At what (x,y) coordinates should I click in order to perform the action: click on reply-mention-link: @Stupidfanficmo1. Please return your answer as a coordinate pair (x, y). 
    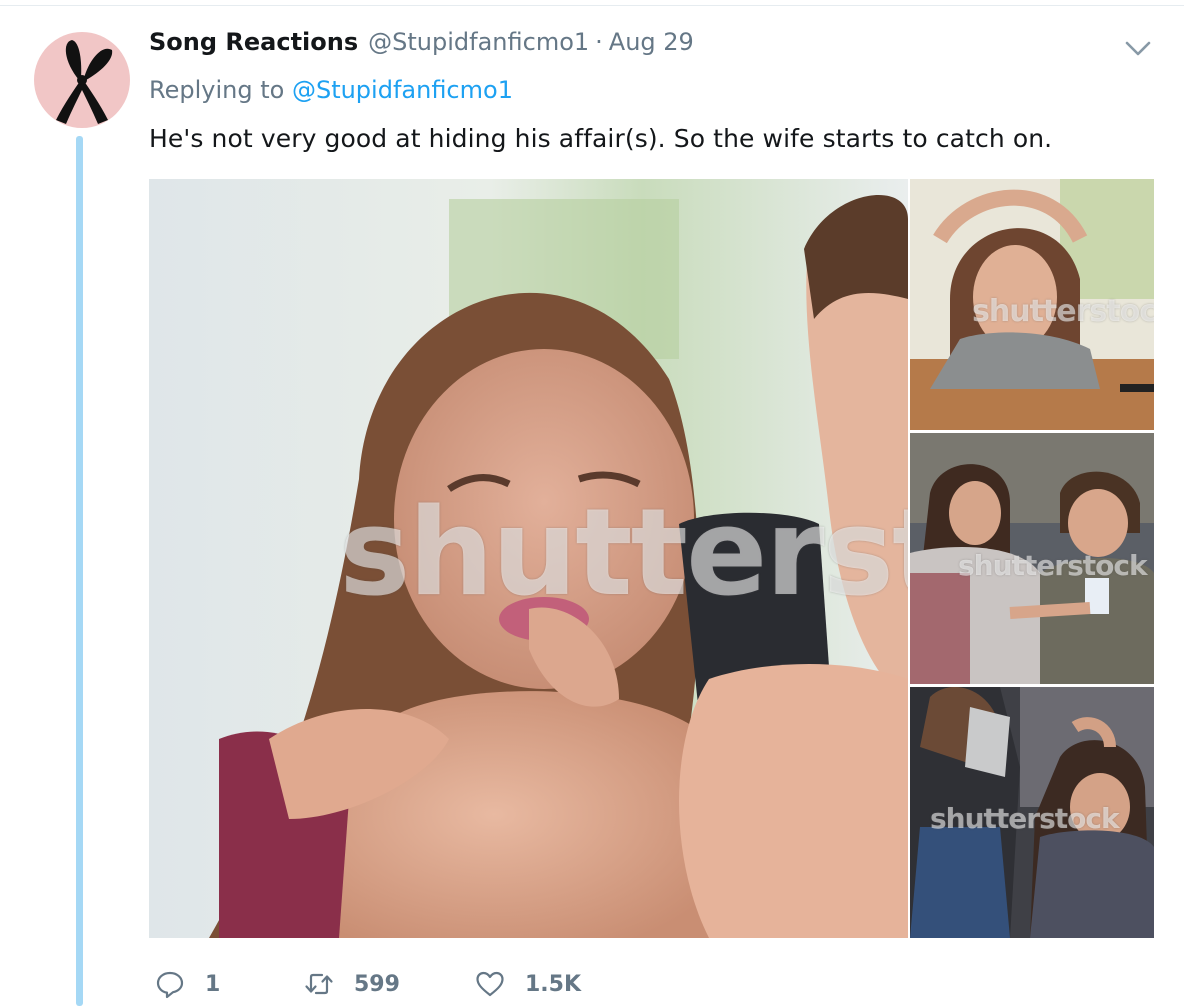
    Looking at the image, I should click on (402, 90).